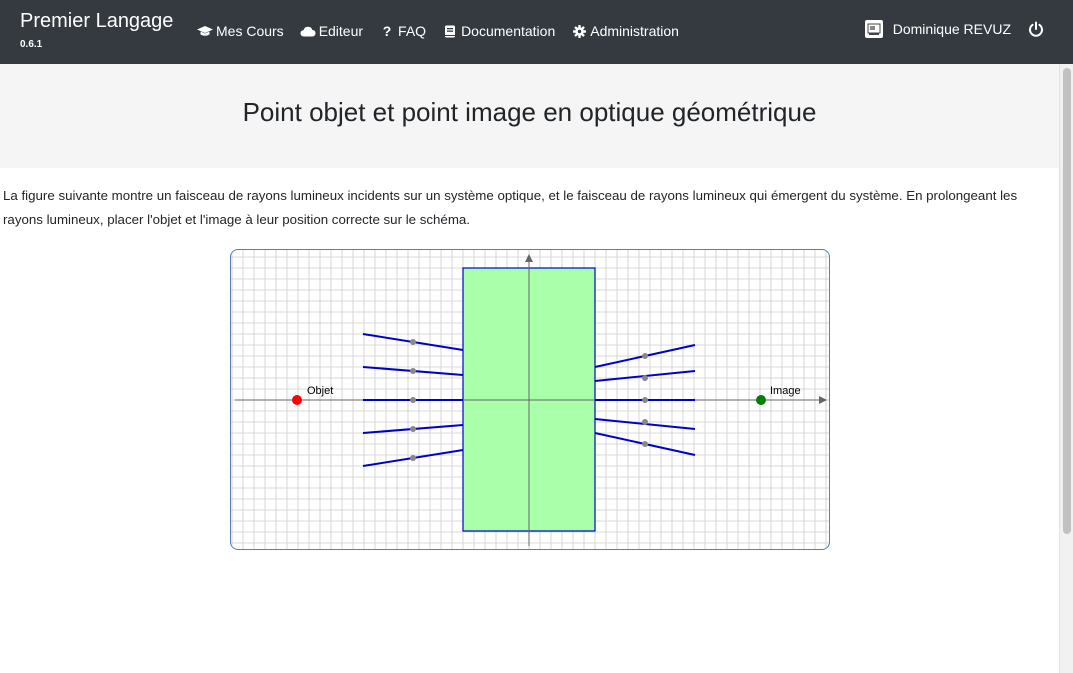 The image size is (1073, 673). What do you see at coordinates (508, 31) in the screenshot?
I see `nav-link-label: Documentation` at bounding box center [508, 31].